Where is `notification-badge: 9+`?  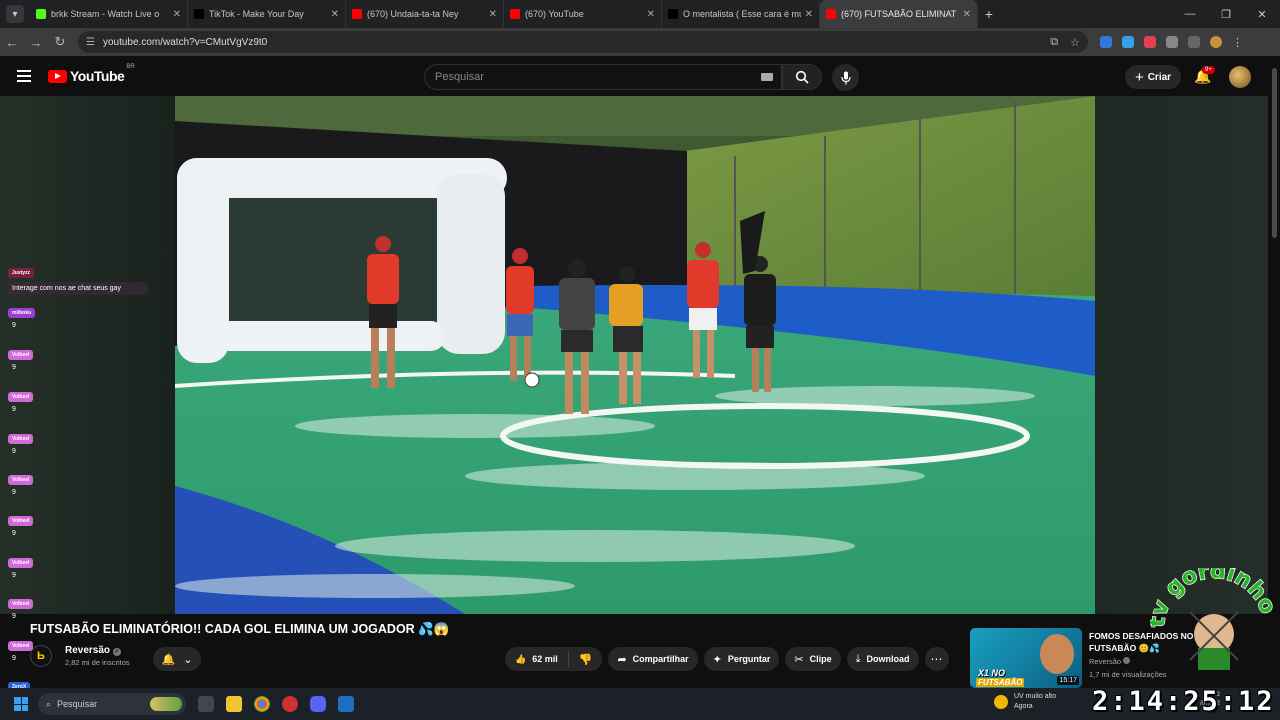 notification-badge: 9+ is located at coordinates (1208, 70).